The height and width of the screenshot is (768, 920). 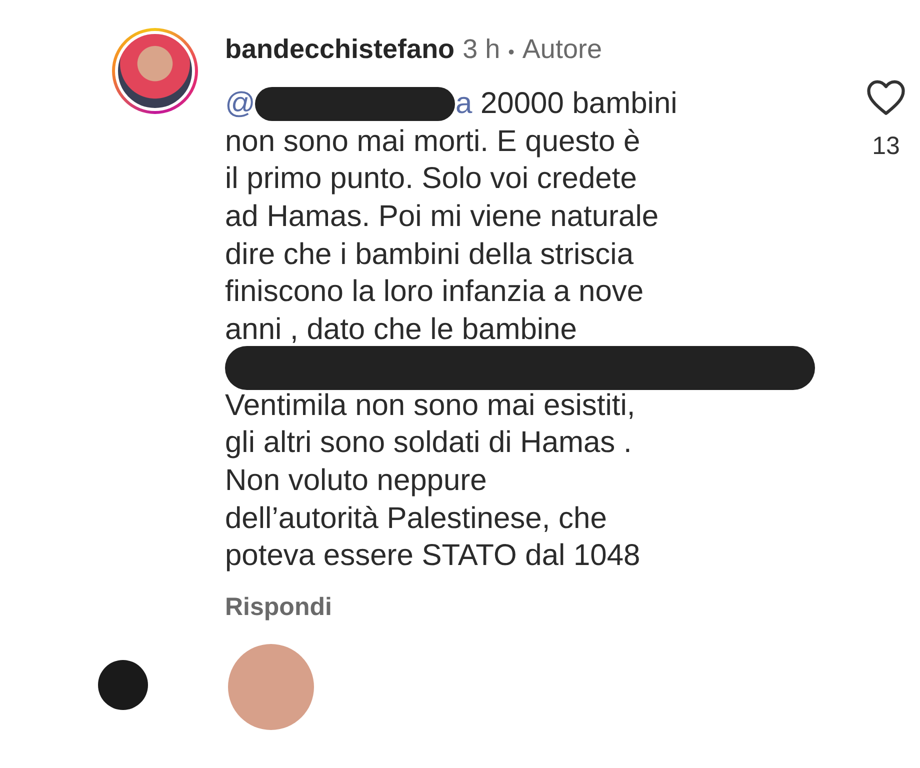 What do you see at coordinates (429, 254) in the screenshot?
I see `comment-text: dire che i bambini della striscia` at bounding box center [429, 254].